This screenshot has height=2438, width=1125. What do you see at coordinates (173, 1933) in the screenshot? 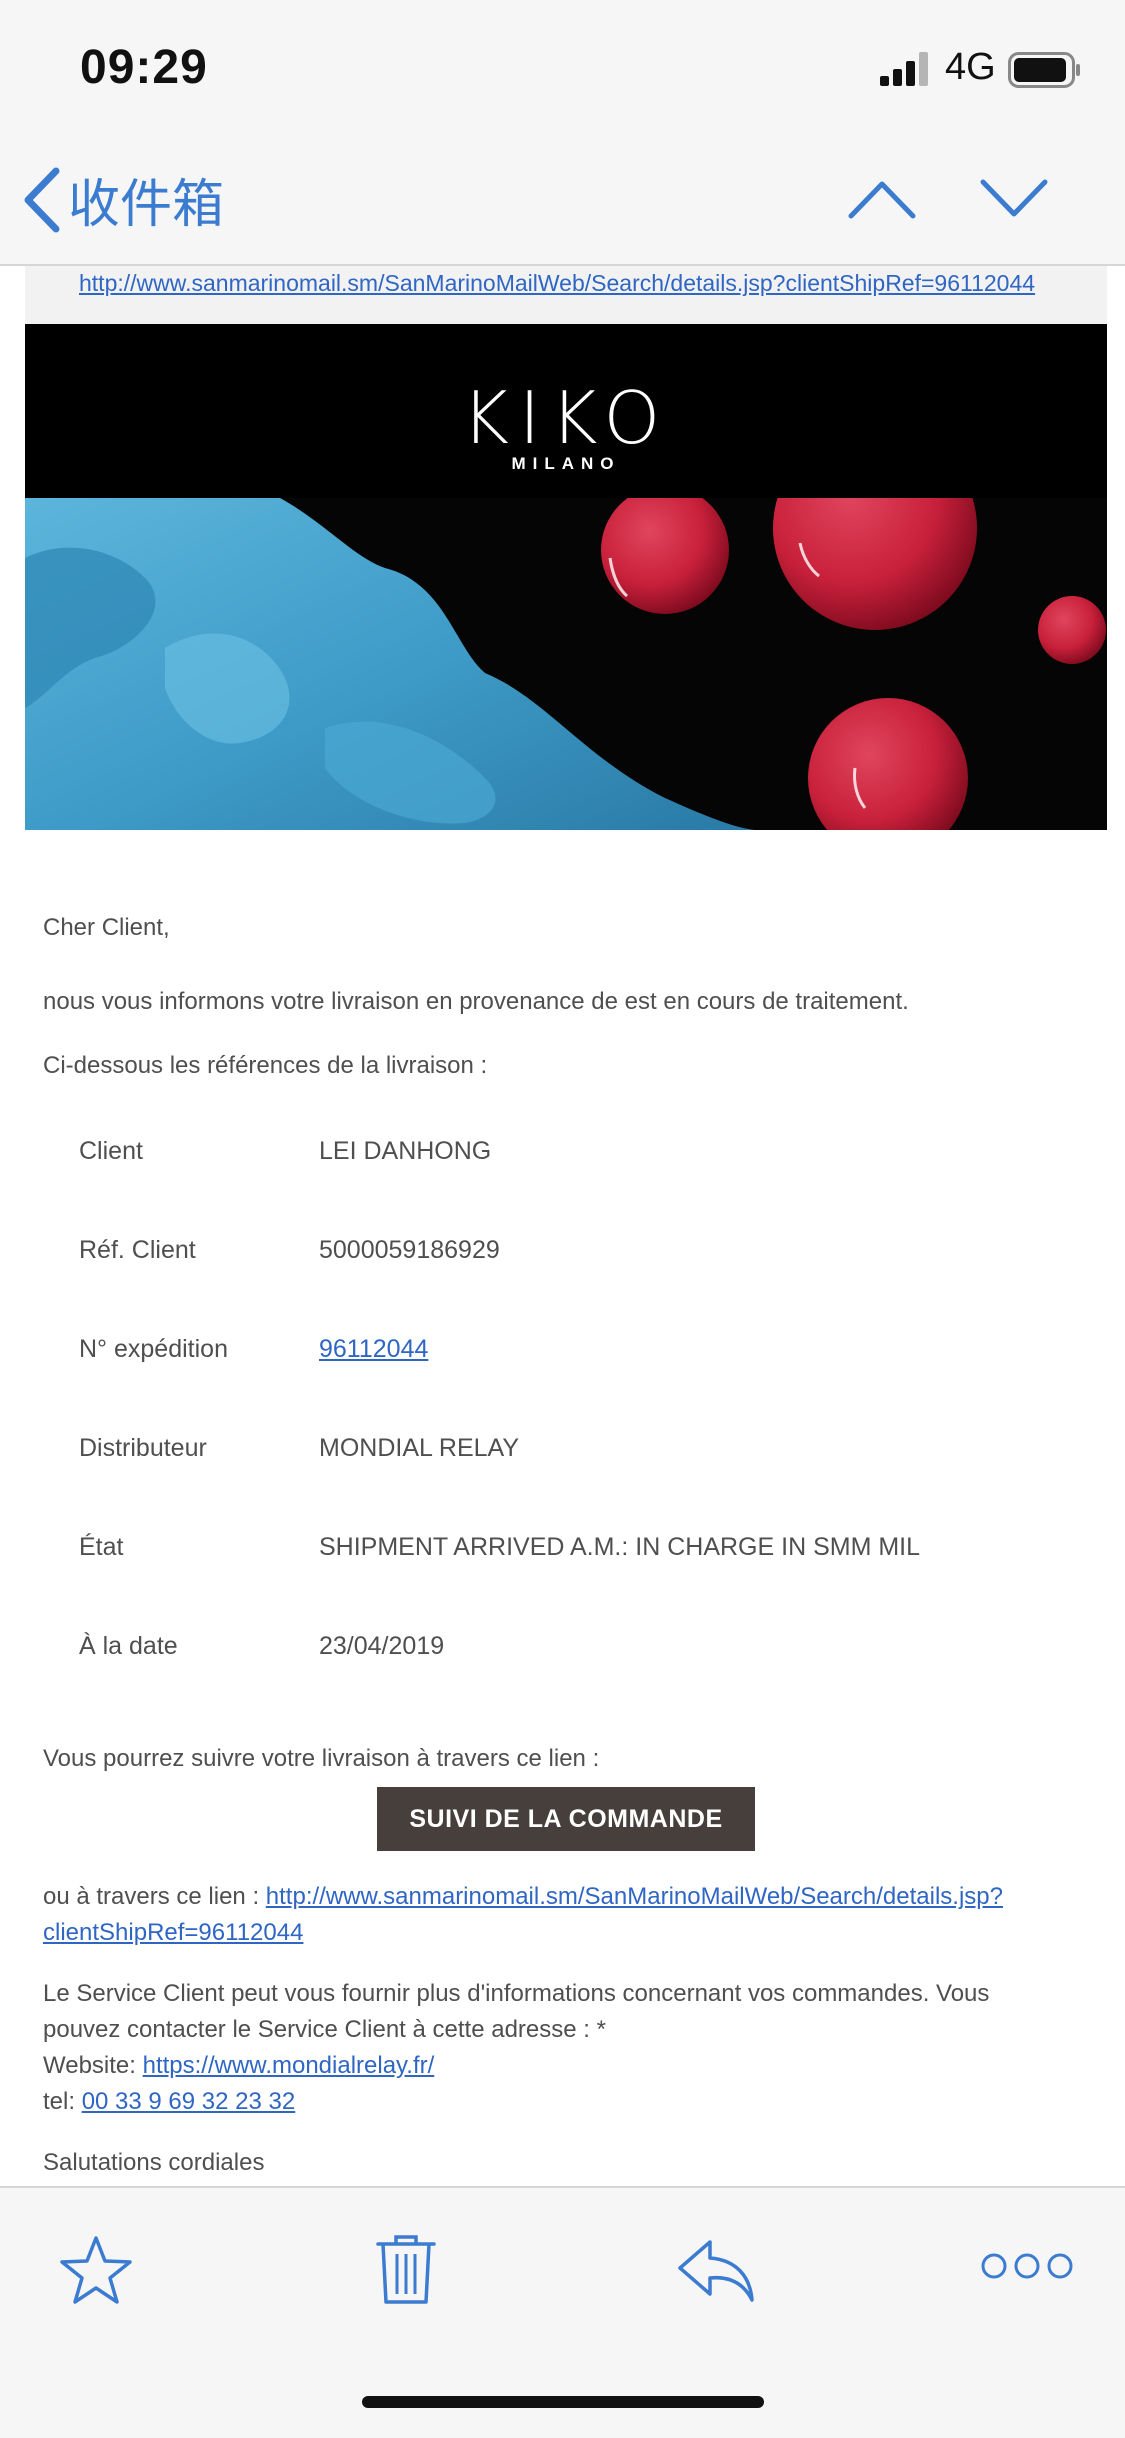
I see `alt-tracking-link-cont: clientShipRef=96112044` at bounding box center [173, 1933].